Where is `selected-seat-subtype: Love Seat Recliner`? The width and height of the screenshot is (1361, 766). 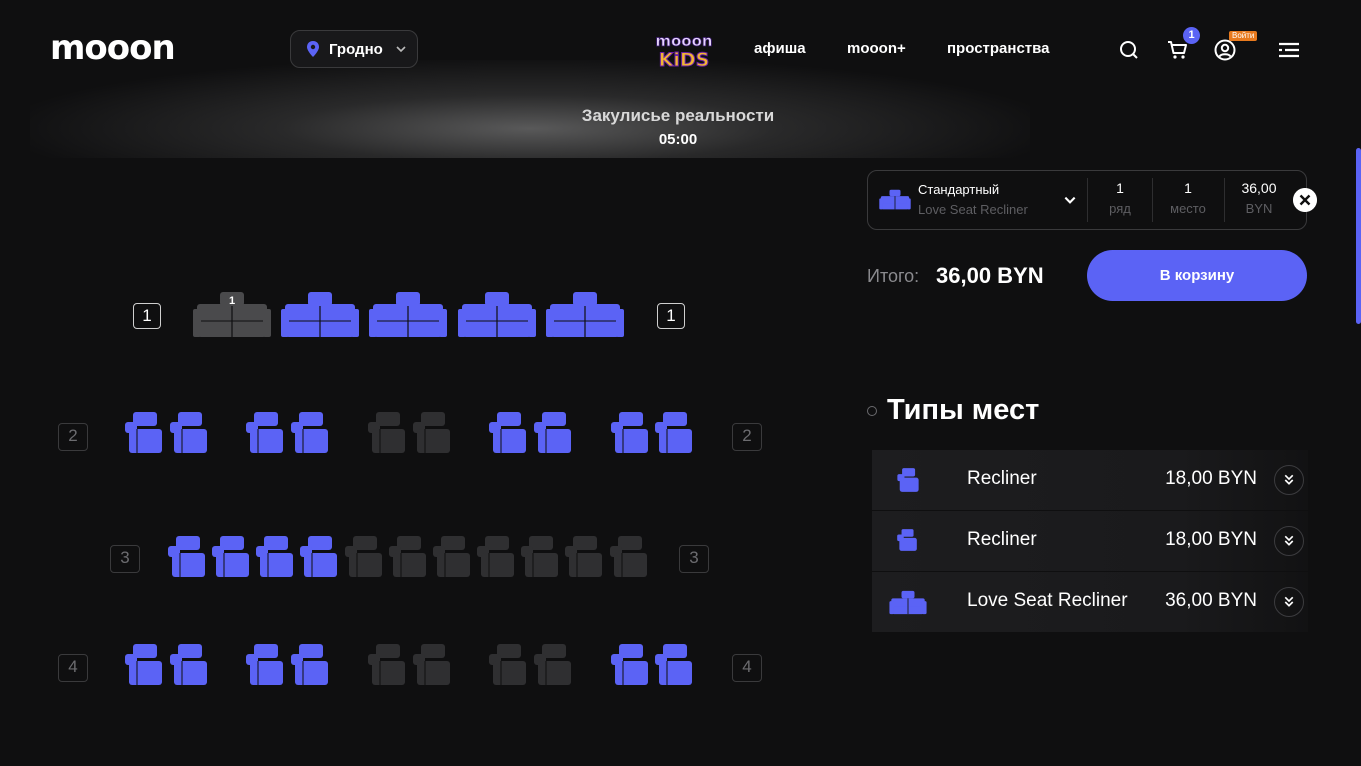 selected-seat-subtype: Love Seat Recliner is located at coordinates (973, 209).